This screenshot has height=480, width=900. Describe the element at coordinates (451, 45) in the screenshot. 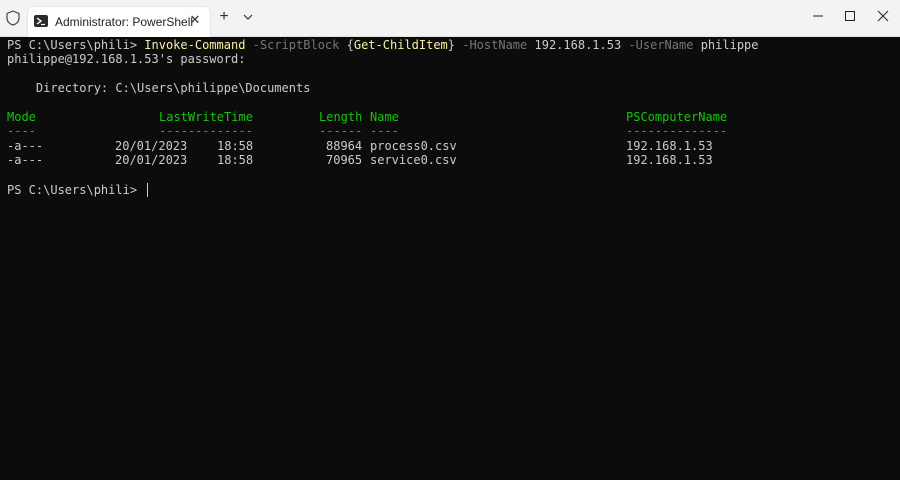

I see `brace-close: }` at that location.